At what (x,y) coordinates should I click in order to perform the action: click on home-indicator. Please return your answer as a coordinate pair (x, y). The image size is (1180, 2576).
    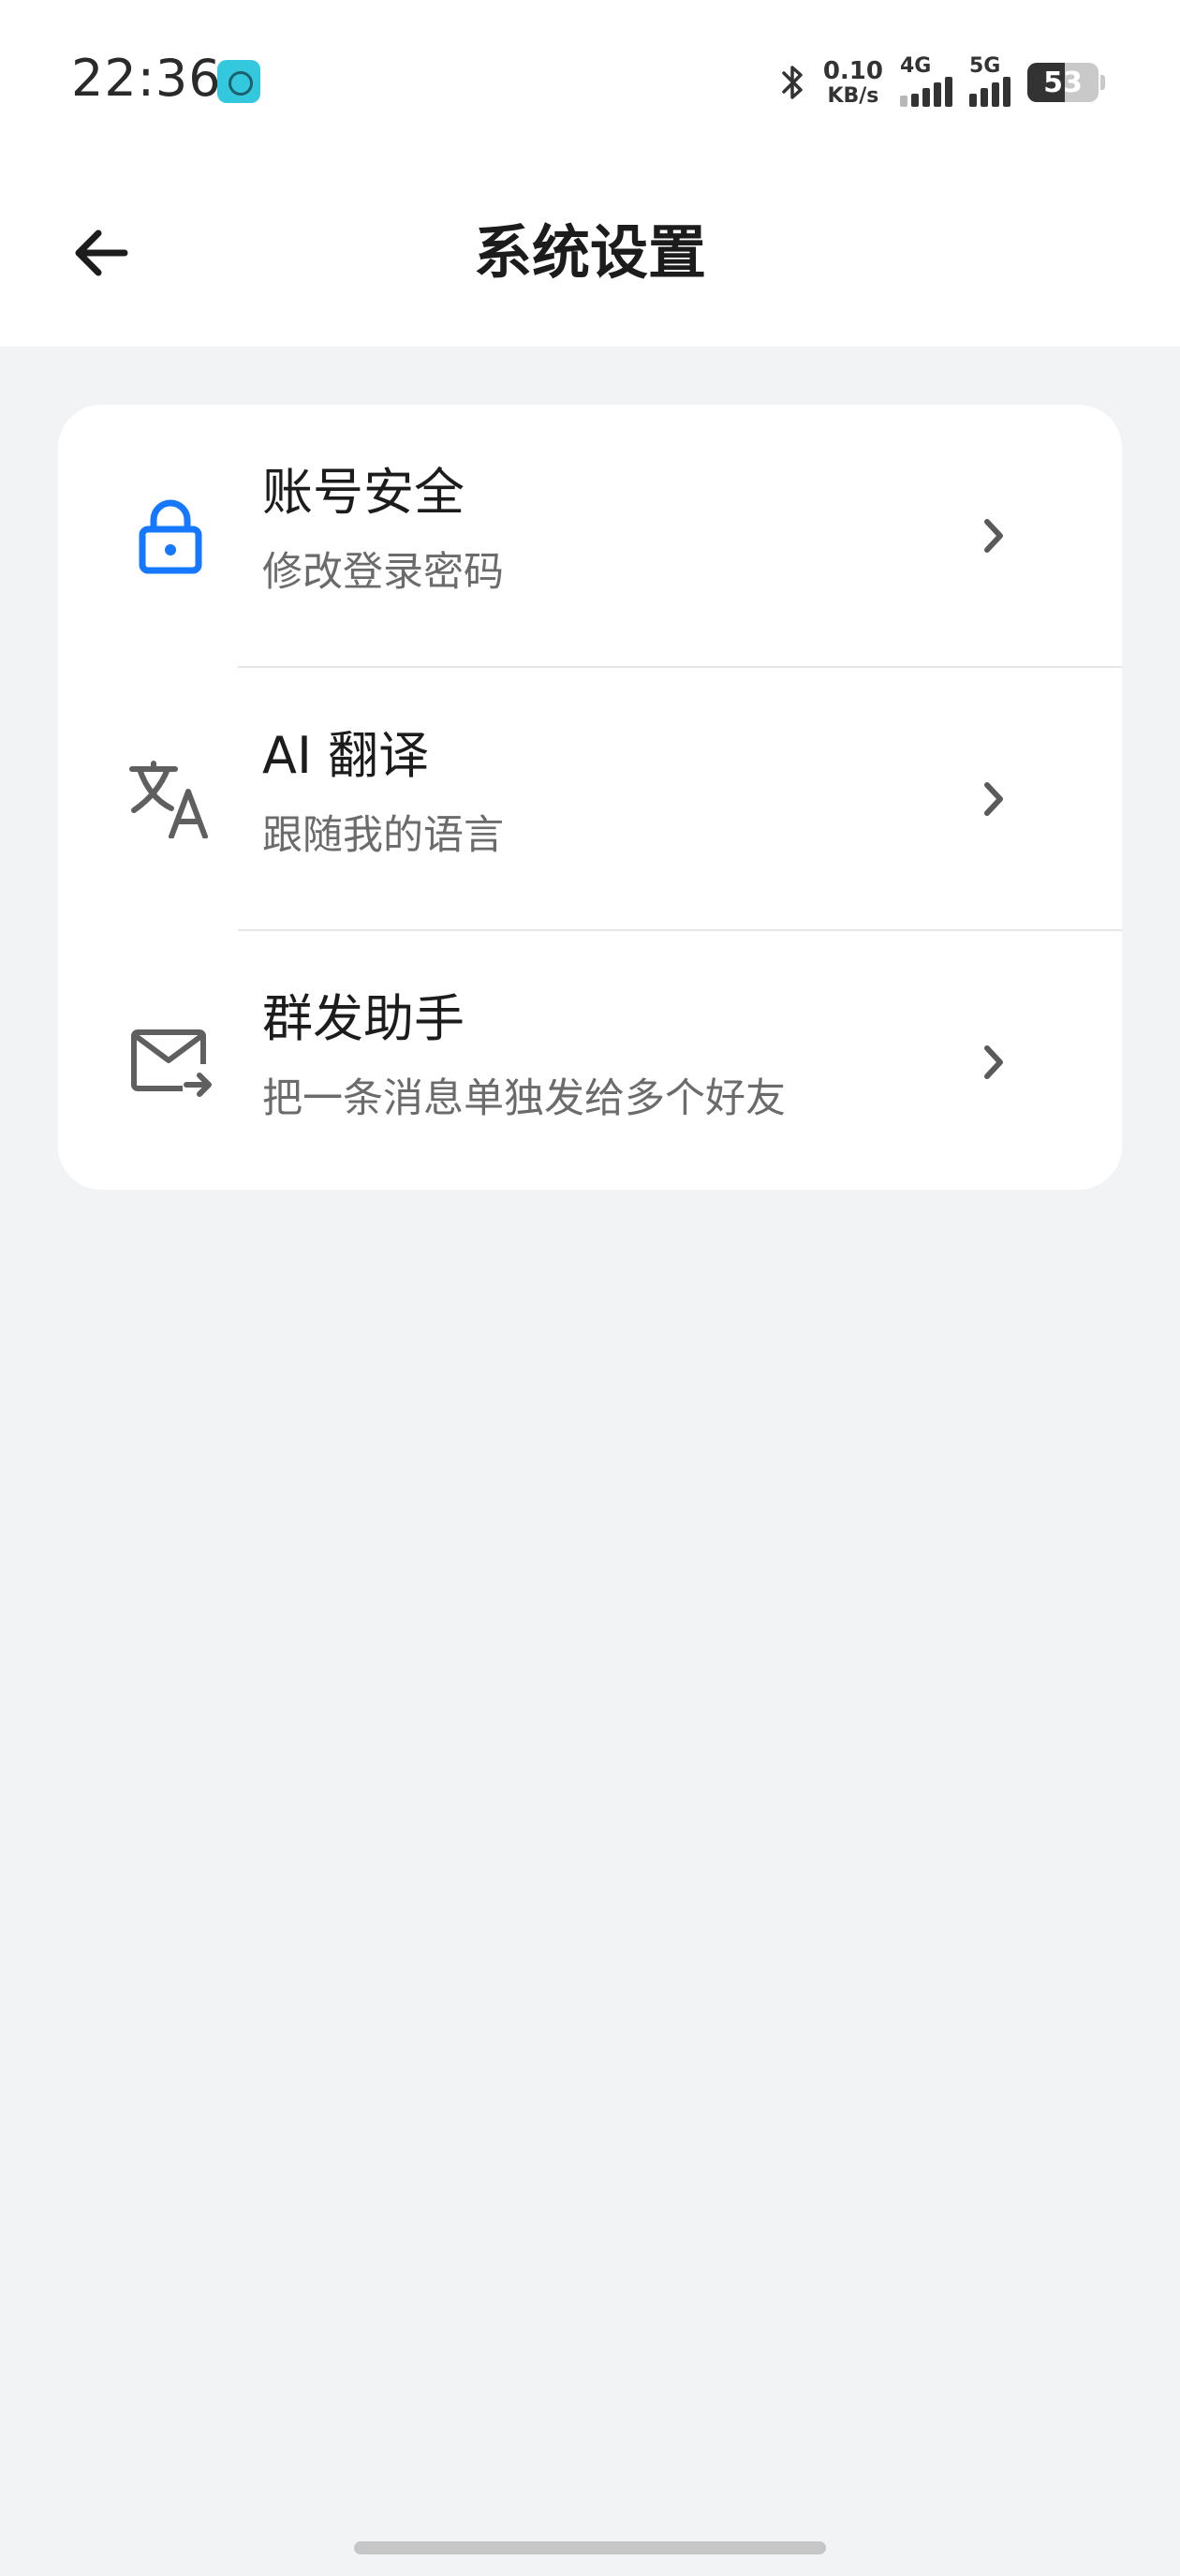
    Looking at the image, I should click on (590, 2547).